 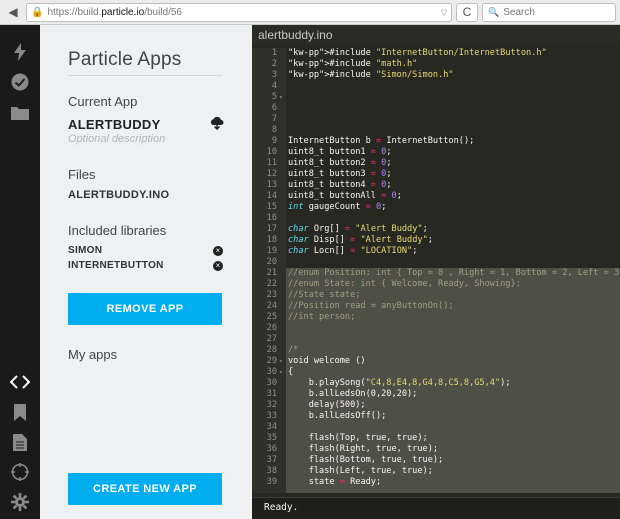 What do you see at coordinates (436, 108) in the screenshot?
I see `code-line: 6` at bounding box center [436, 108].